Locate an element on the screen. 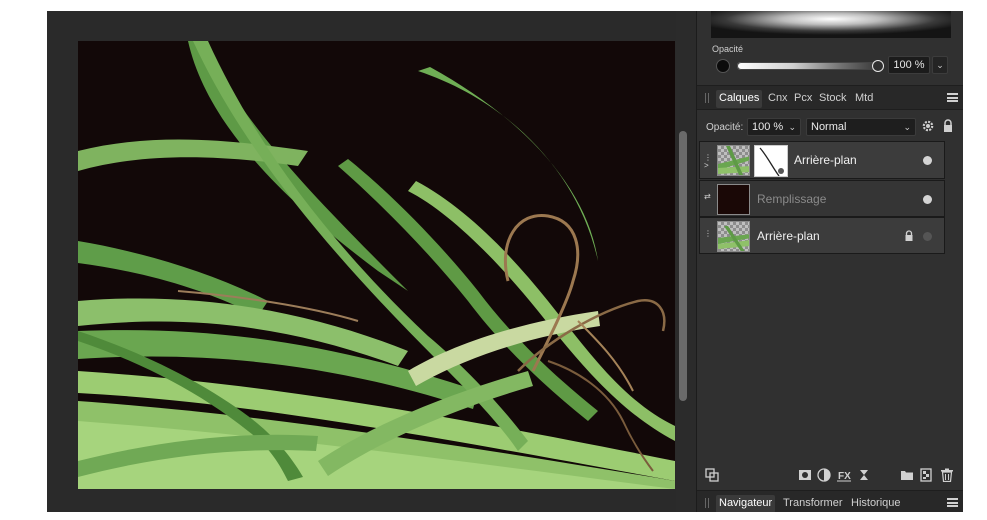 The image size is (987, 520). blend-mode-value: Normal is located at coordinates (829, 127).